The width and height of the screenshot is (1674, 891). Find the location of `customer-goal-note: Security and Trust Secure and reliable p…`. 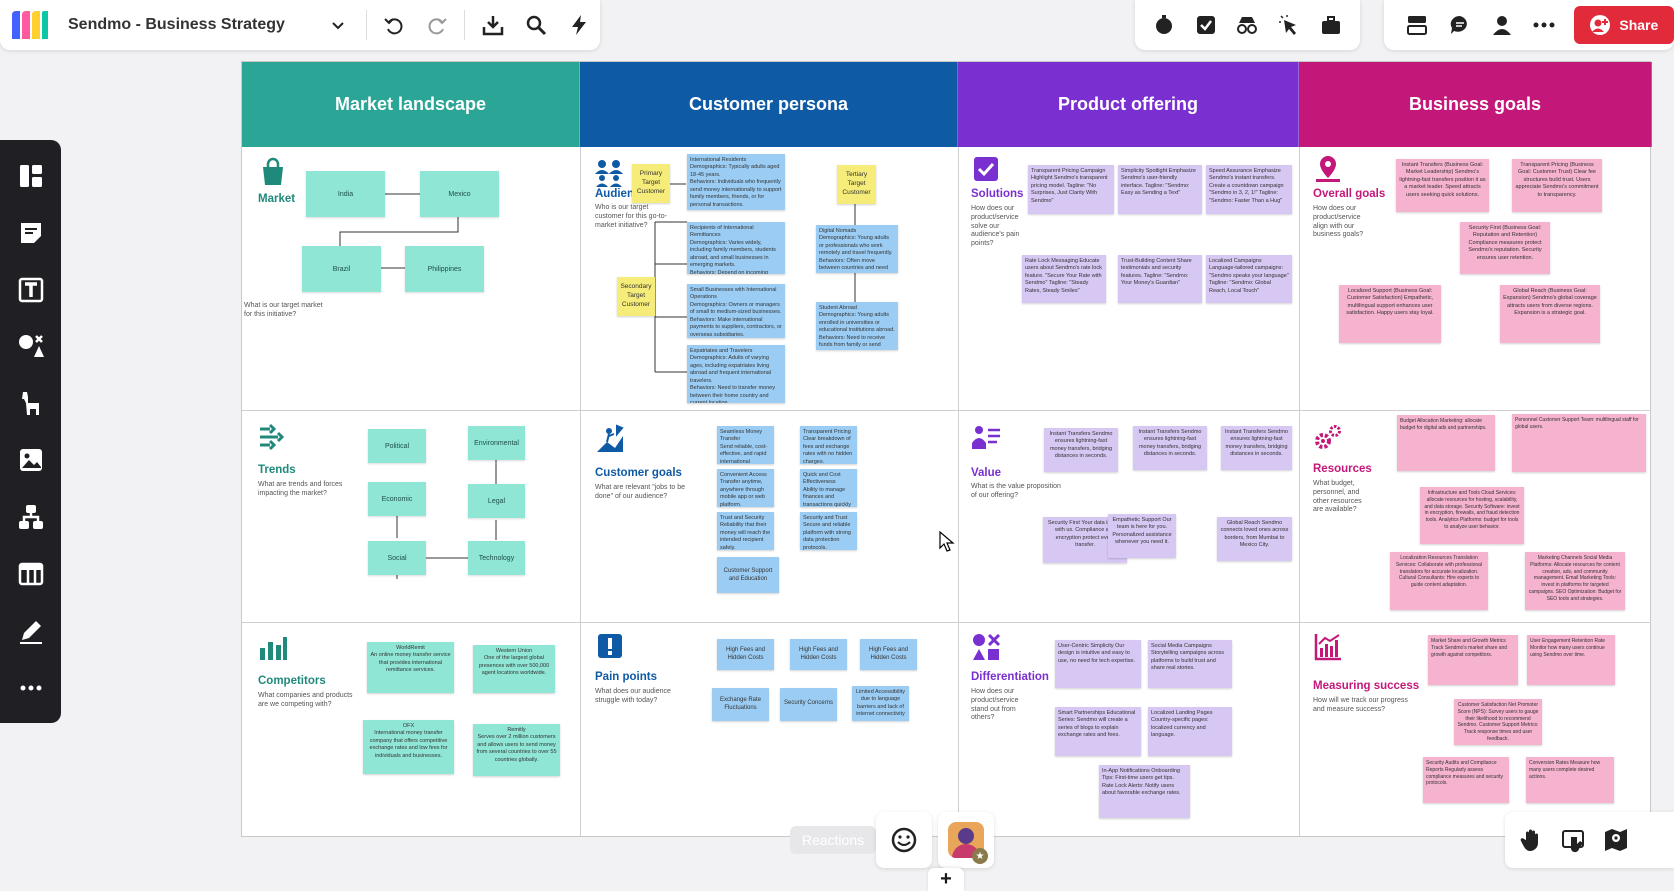

customer-goal-note: Security and Trust Secure and reliable p… is located at coordinates (828, 531).